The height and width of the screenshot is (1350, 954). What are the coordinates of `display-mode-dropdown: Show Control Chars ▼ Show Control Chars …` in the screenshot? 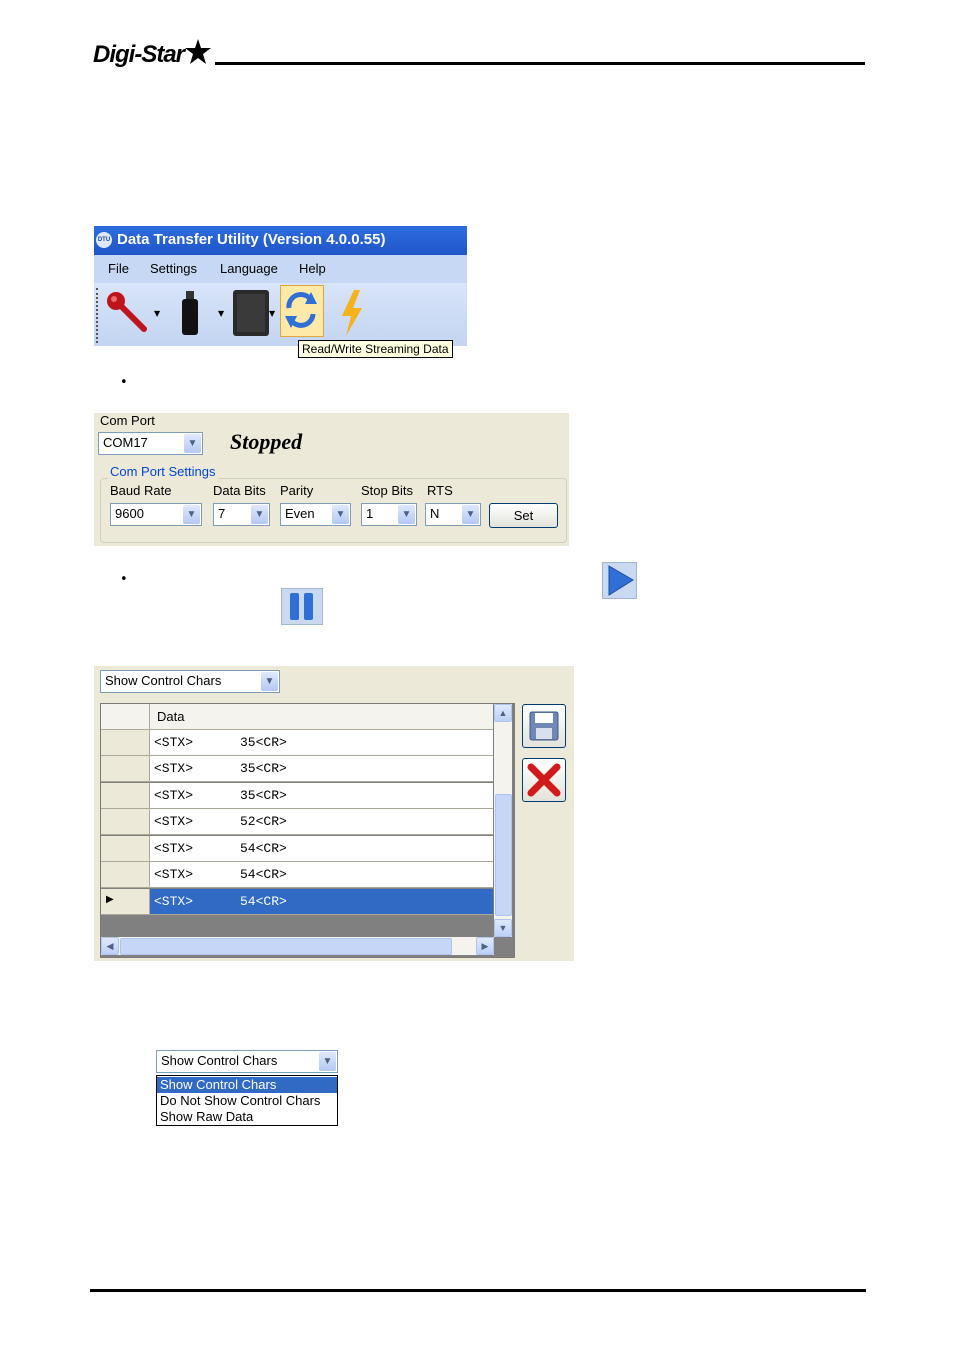 It's located at (247, 1088).